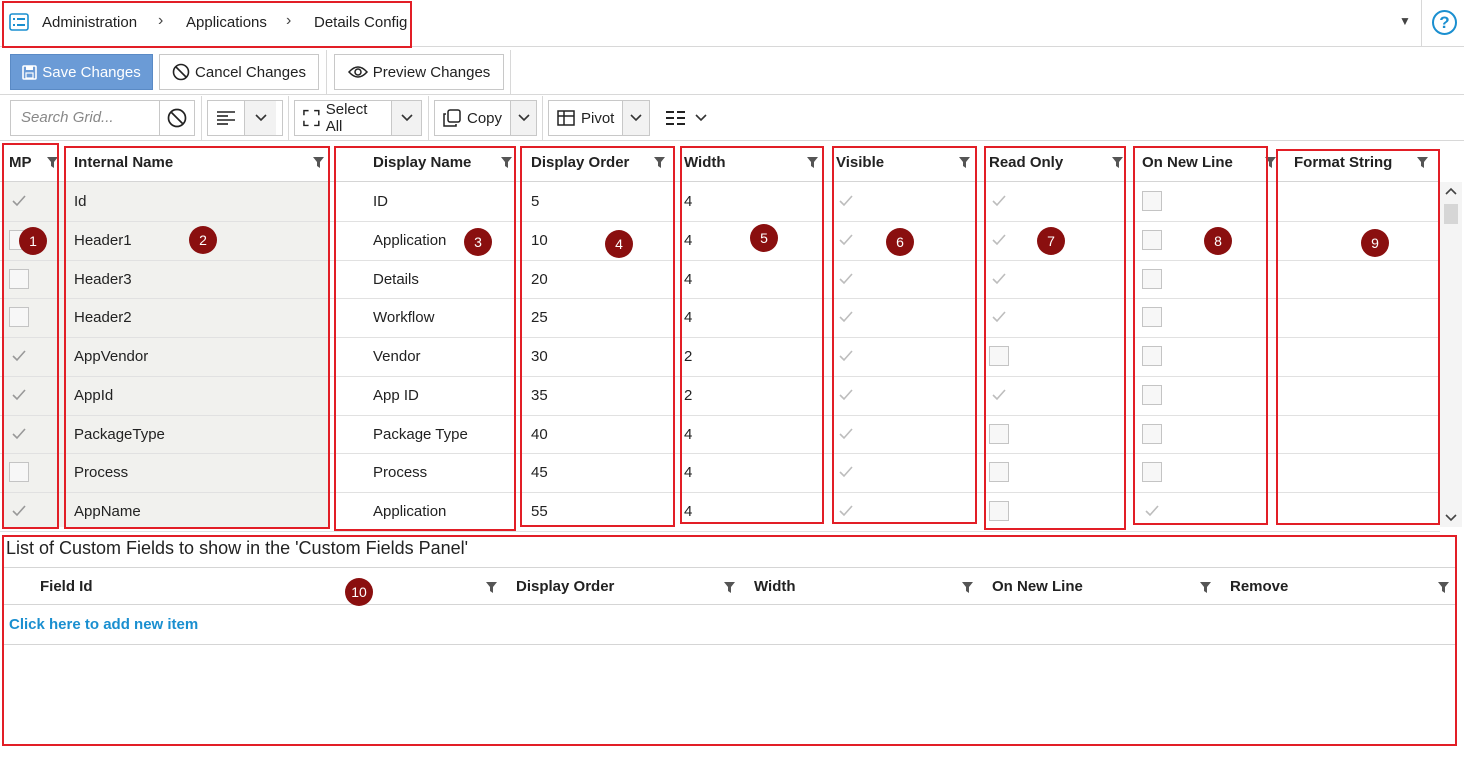 Image resolution: width=1464 pixels, height=757 pixels. What do you see at coordinates (539, 472) in the screenshot?
I see `cell-display-order: 45` at bounding box center [539, 472].